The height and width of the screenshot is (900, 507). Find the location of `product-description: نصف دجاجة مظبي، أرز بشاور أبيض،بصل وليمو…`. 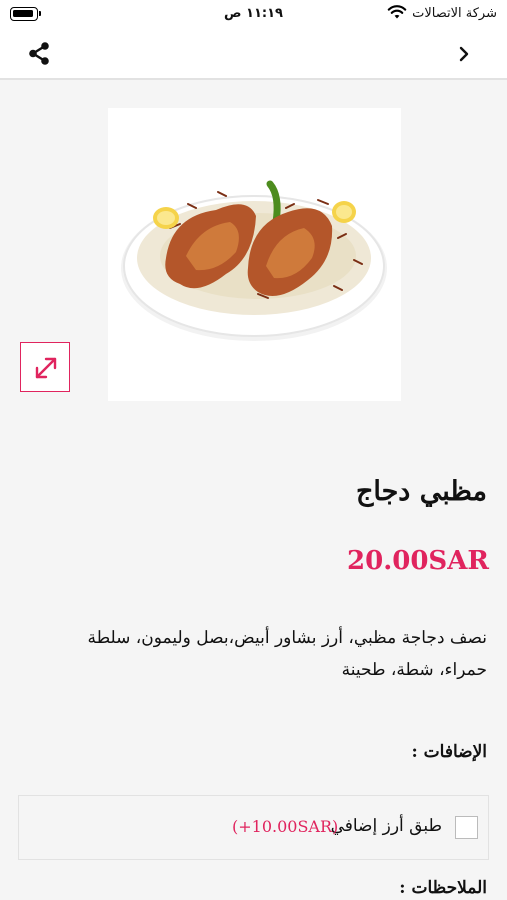

product-description: نصف دجاجة مظبي، أرز بشاور أبيض،بصل وليمو… is located at coordinates (287, 654).